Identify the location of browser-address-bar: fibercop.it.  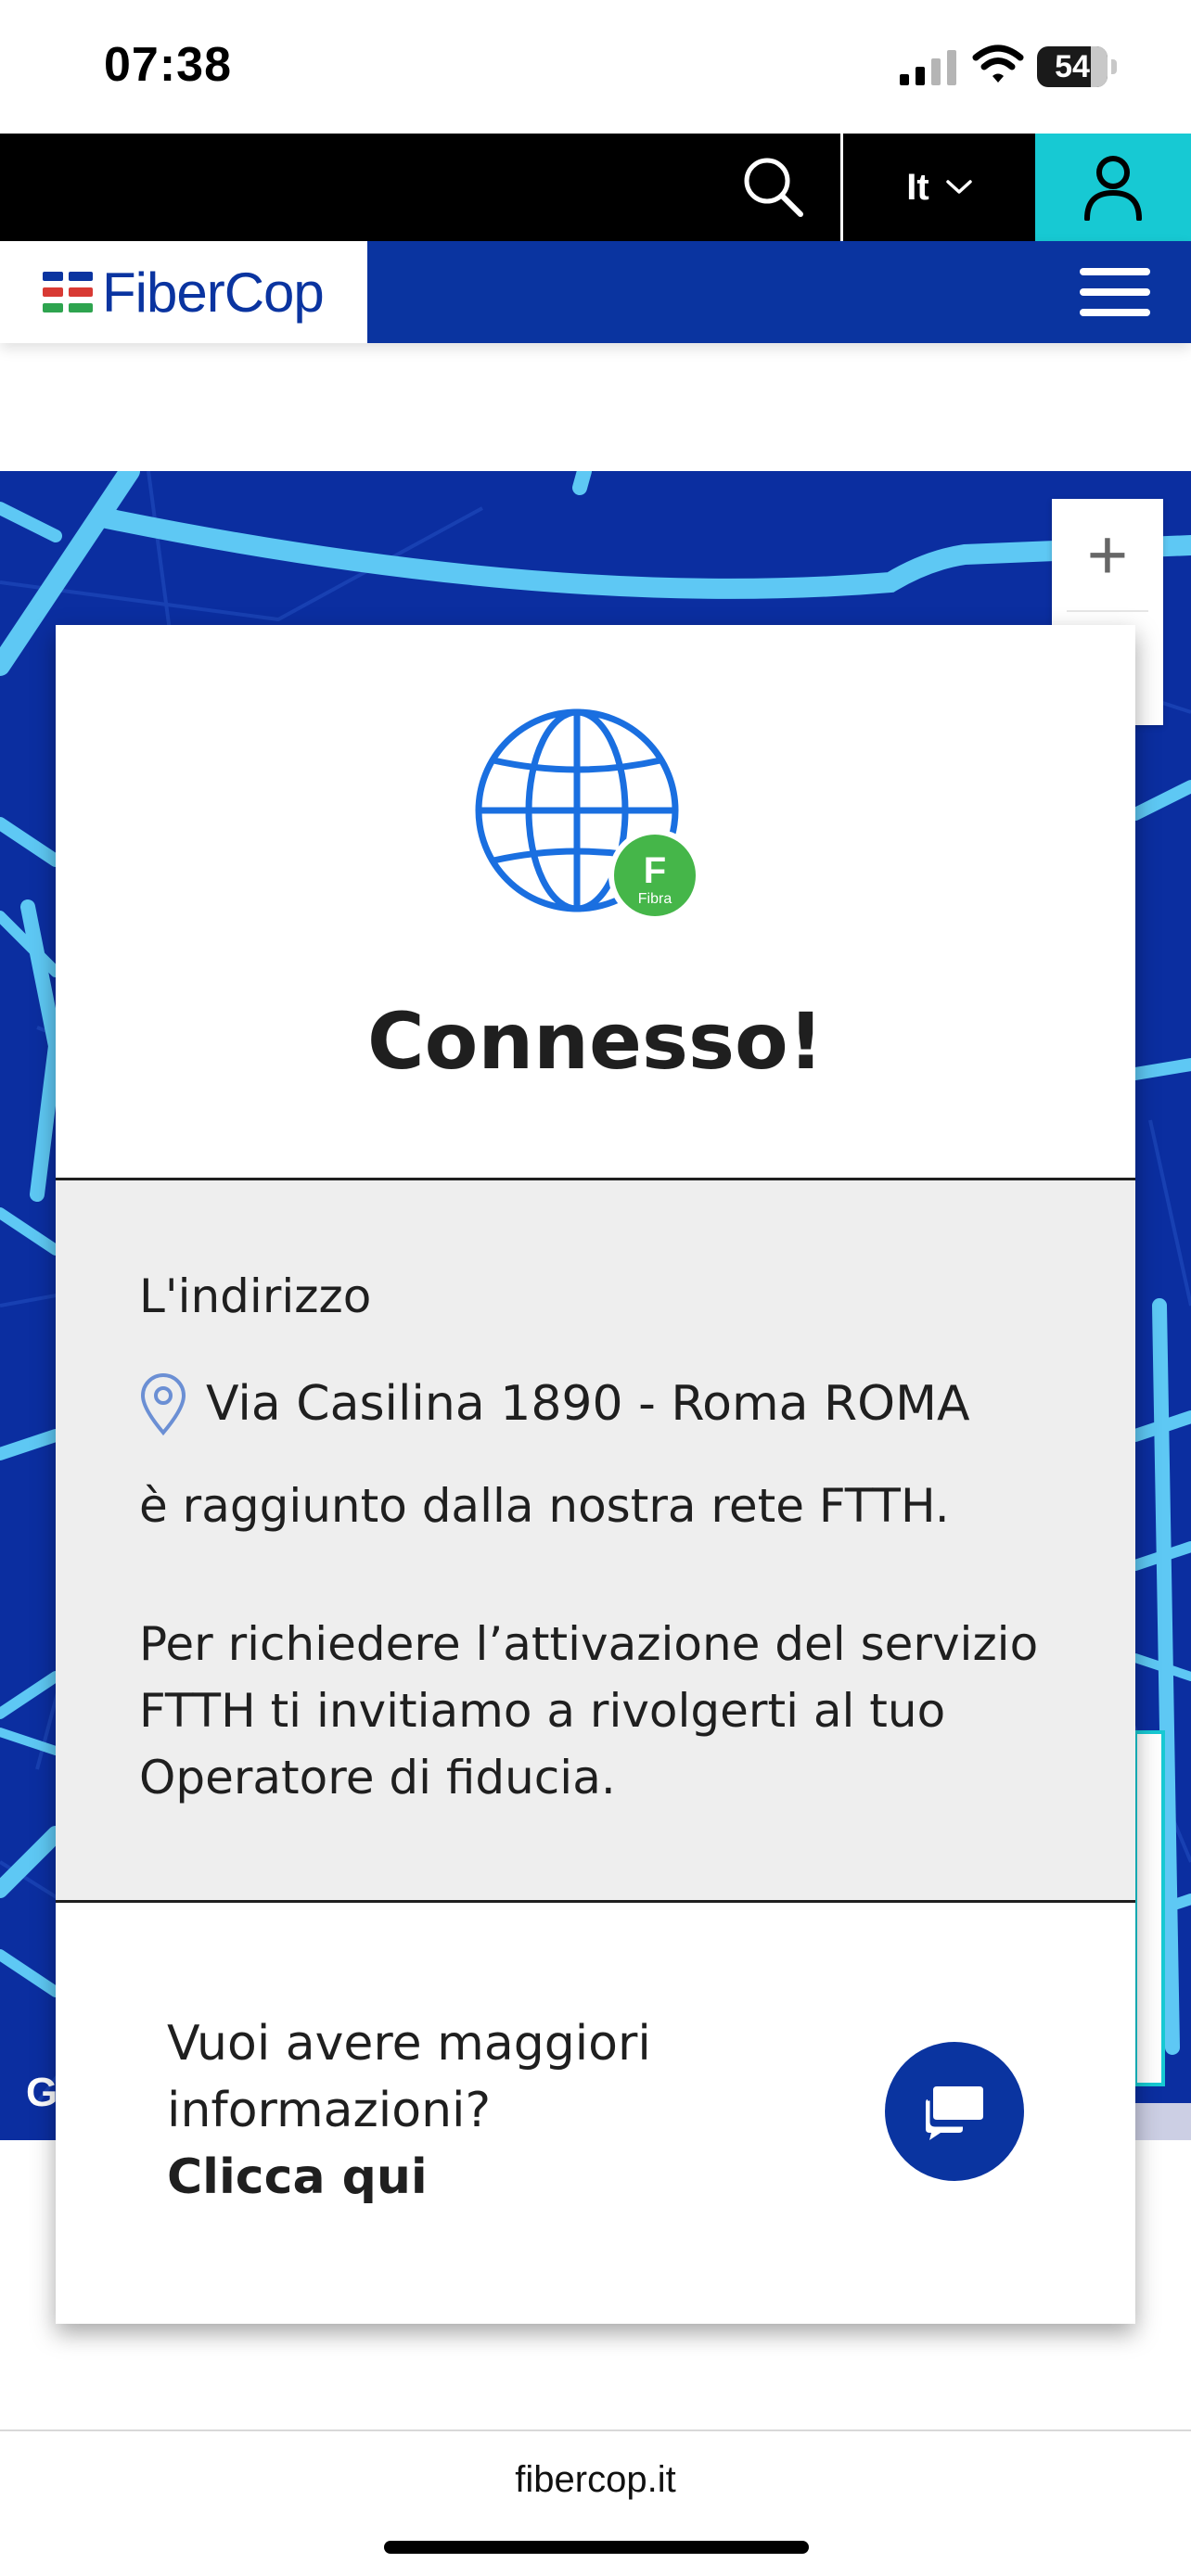
(595, 2503).